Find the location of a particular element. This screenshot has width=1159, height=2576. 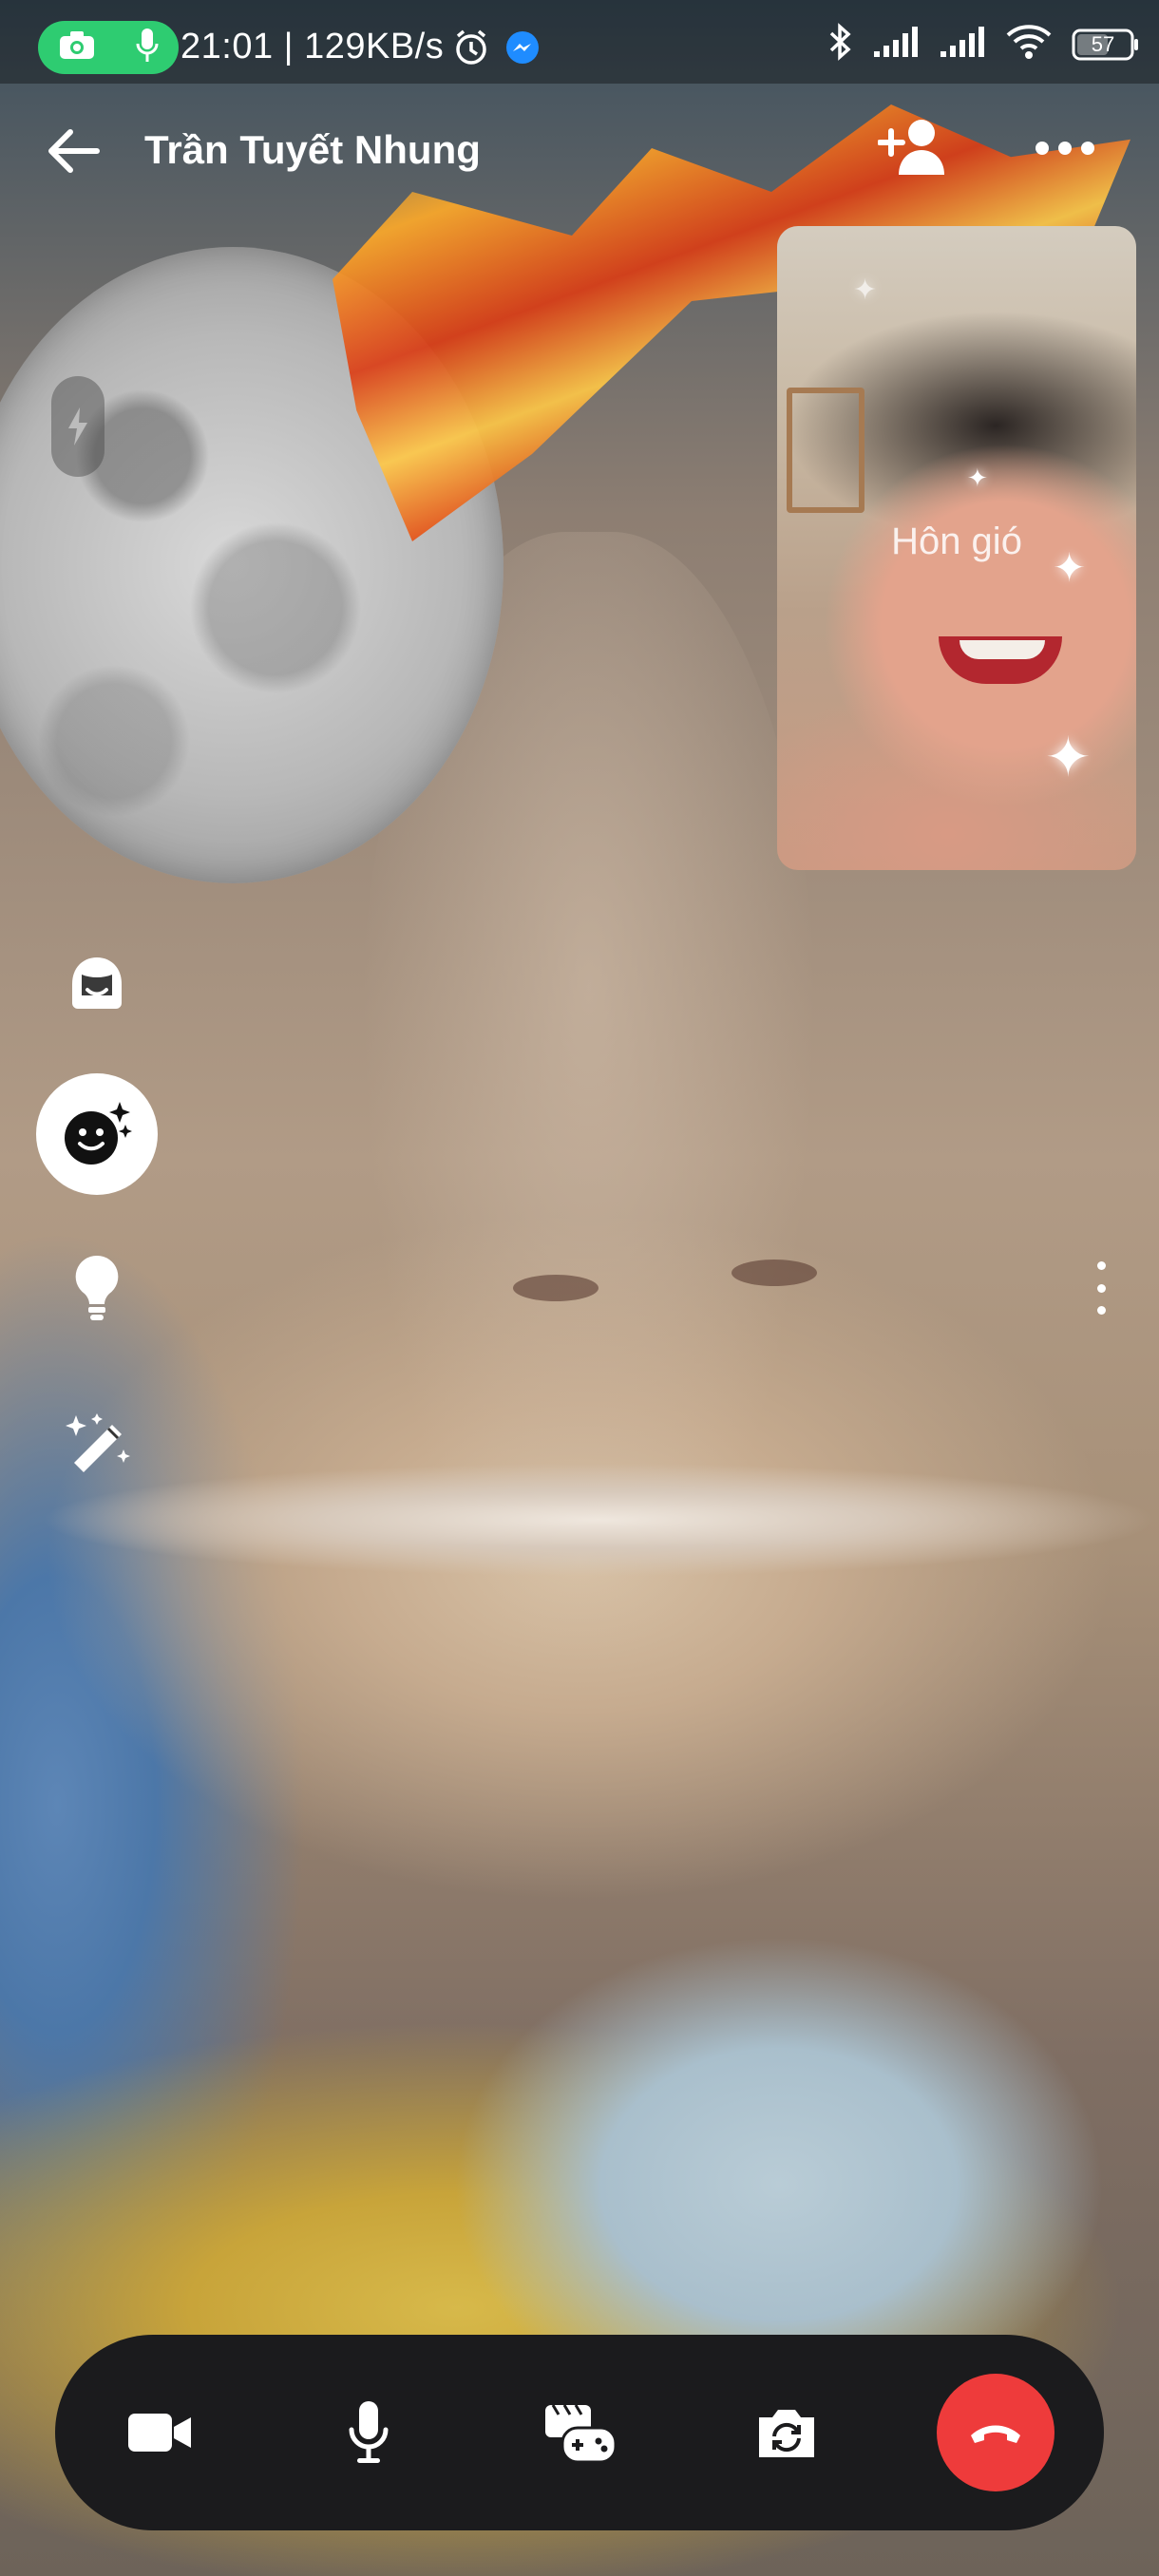

wifi-icon is located at coordinates (1029, 44).